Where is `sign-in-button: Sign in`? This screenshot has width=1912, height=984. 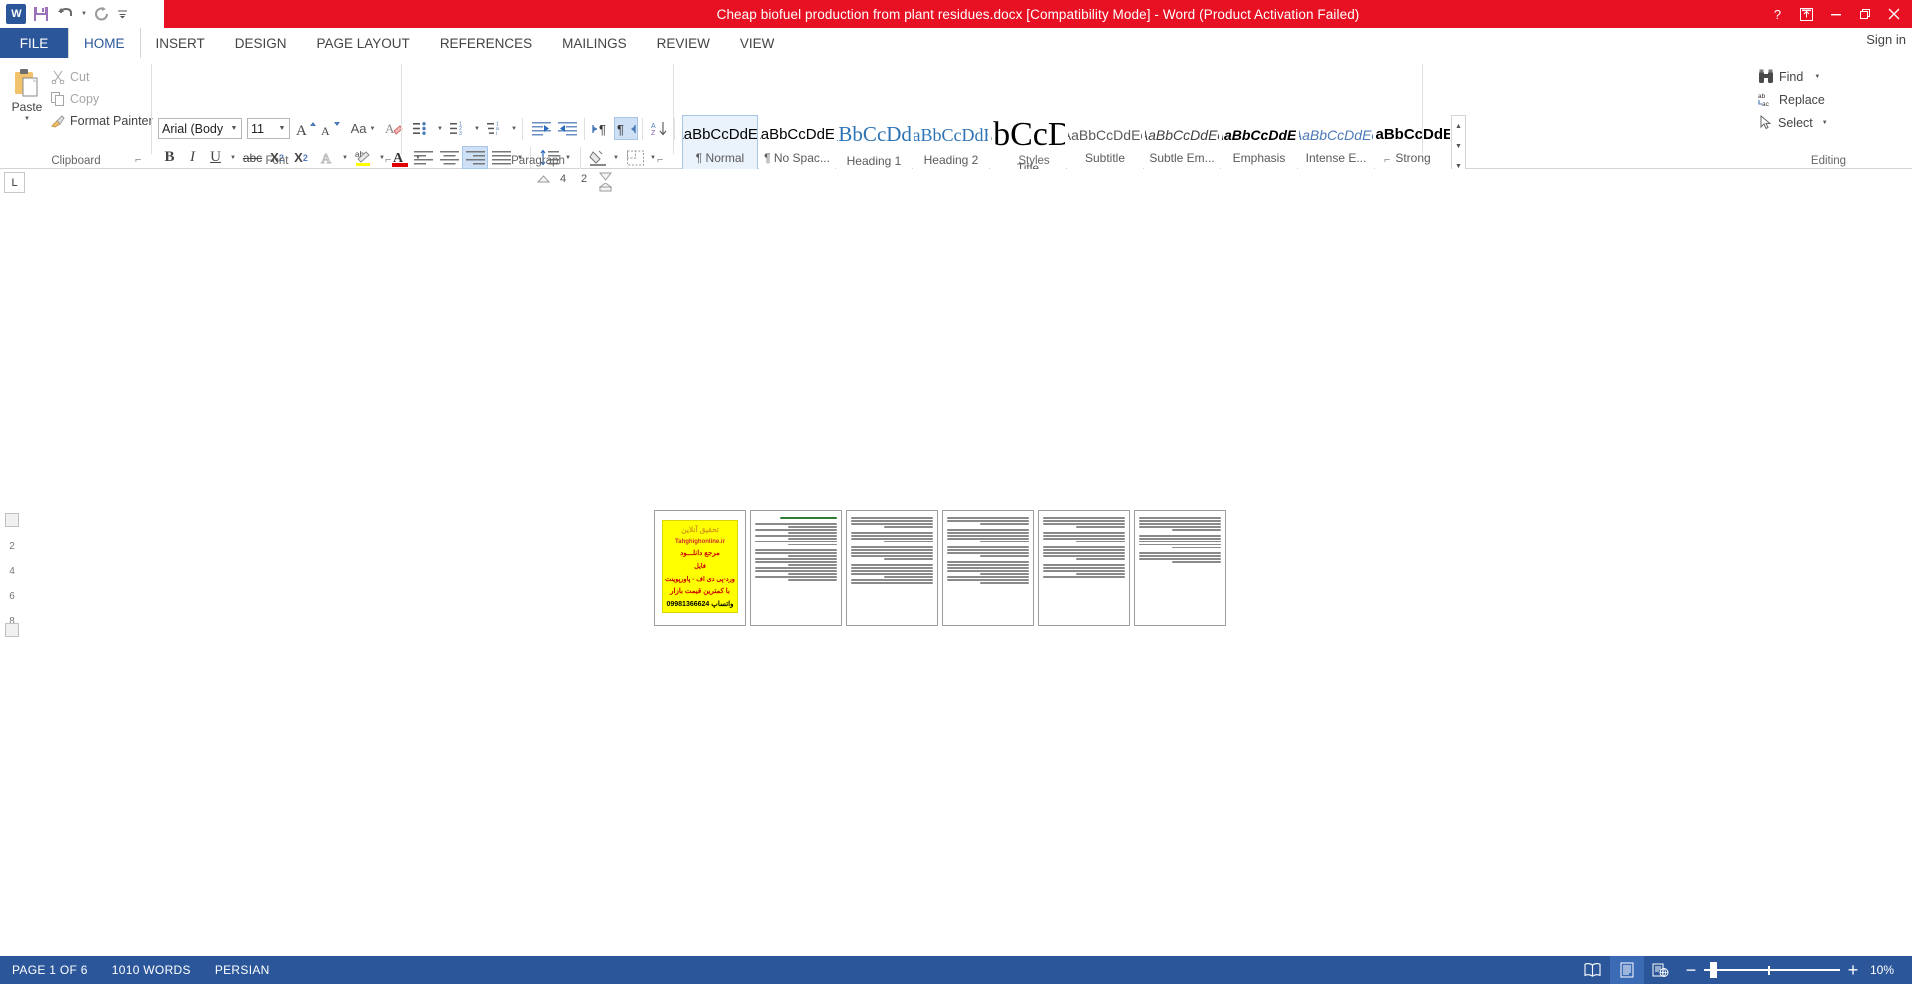 sign-in-button: Sign in is located at coordinates (1886, 39).